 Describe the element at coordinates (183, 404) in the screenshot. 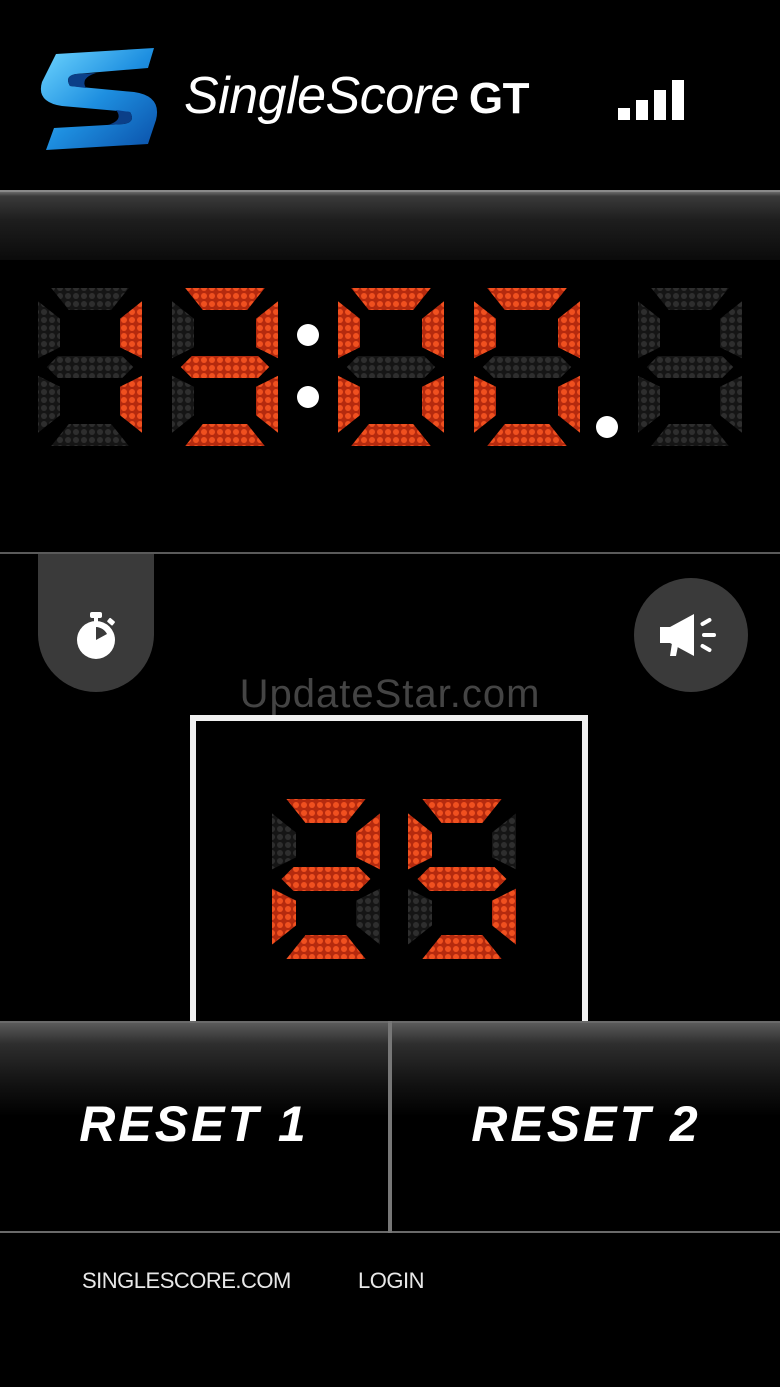

I see `clock-digit-2-segment-e` at that location.